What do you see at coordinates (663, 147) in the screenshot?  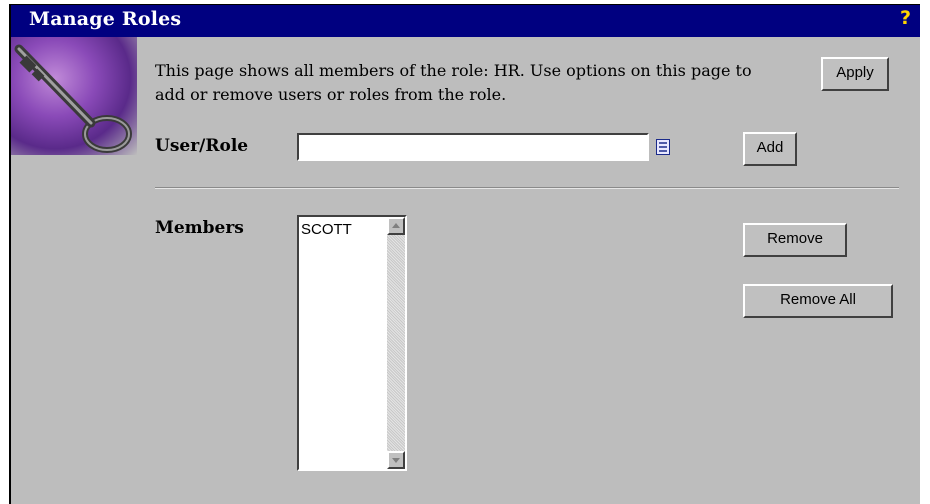 I see `list-picker-icon` at bounding box center [663, 147].